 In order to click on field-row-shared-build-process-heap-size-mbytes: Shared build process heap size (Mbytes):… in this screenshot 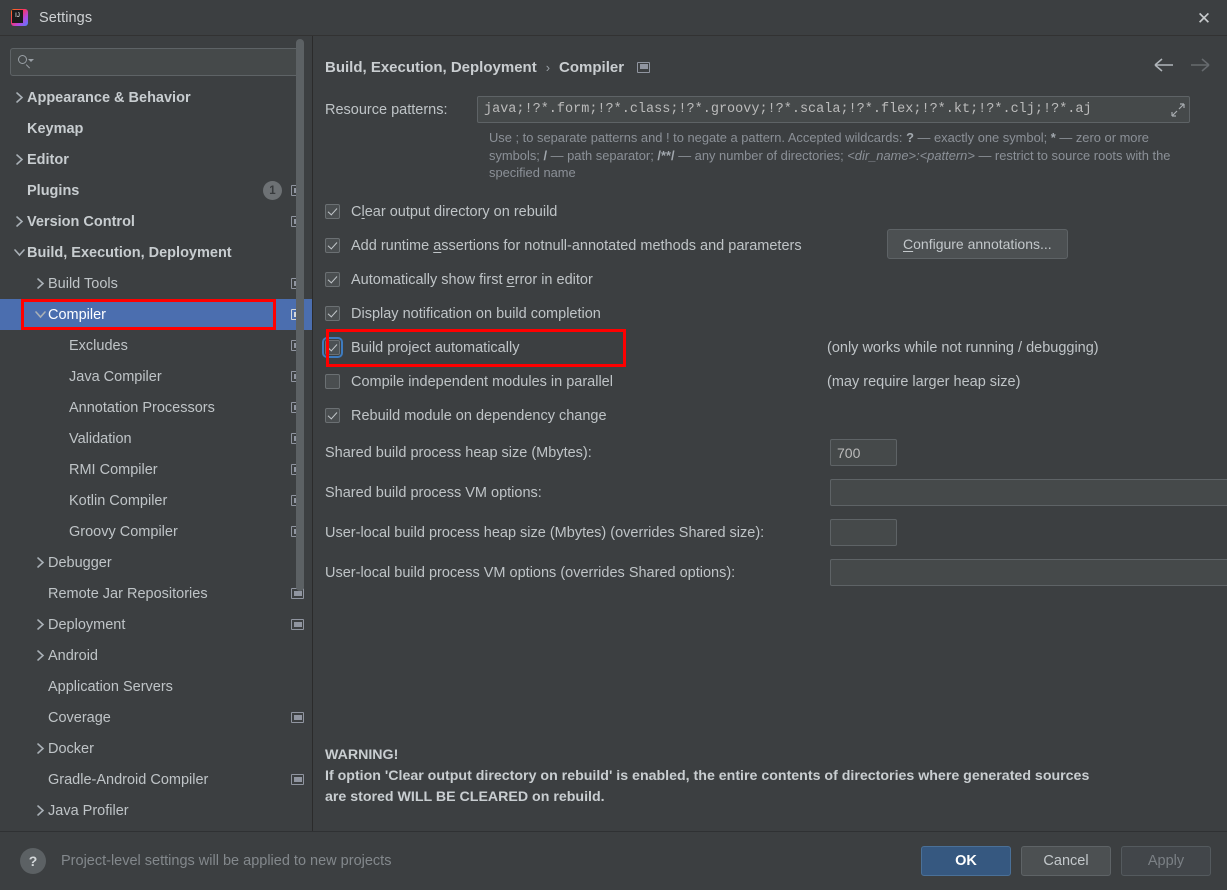, I will do `click(776, 453)`.